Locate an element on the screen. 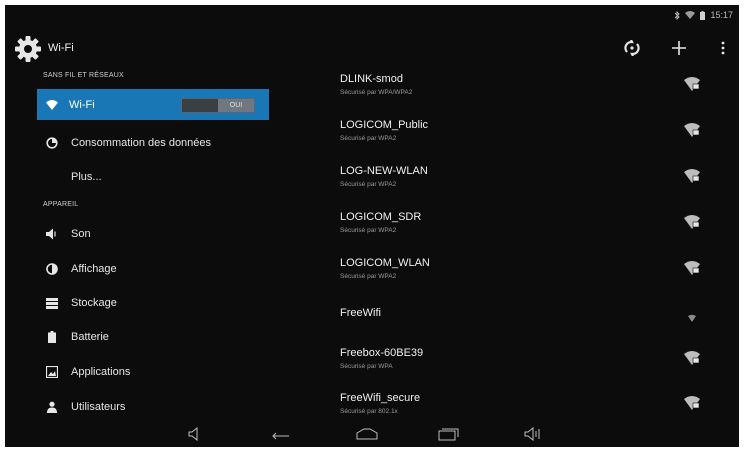  network-ssid: Freebox-60BE39 is located at coordinates (382, 353).